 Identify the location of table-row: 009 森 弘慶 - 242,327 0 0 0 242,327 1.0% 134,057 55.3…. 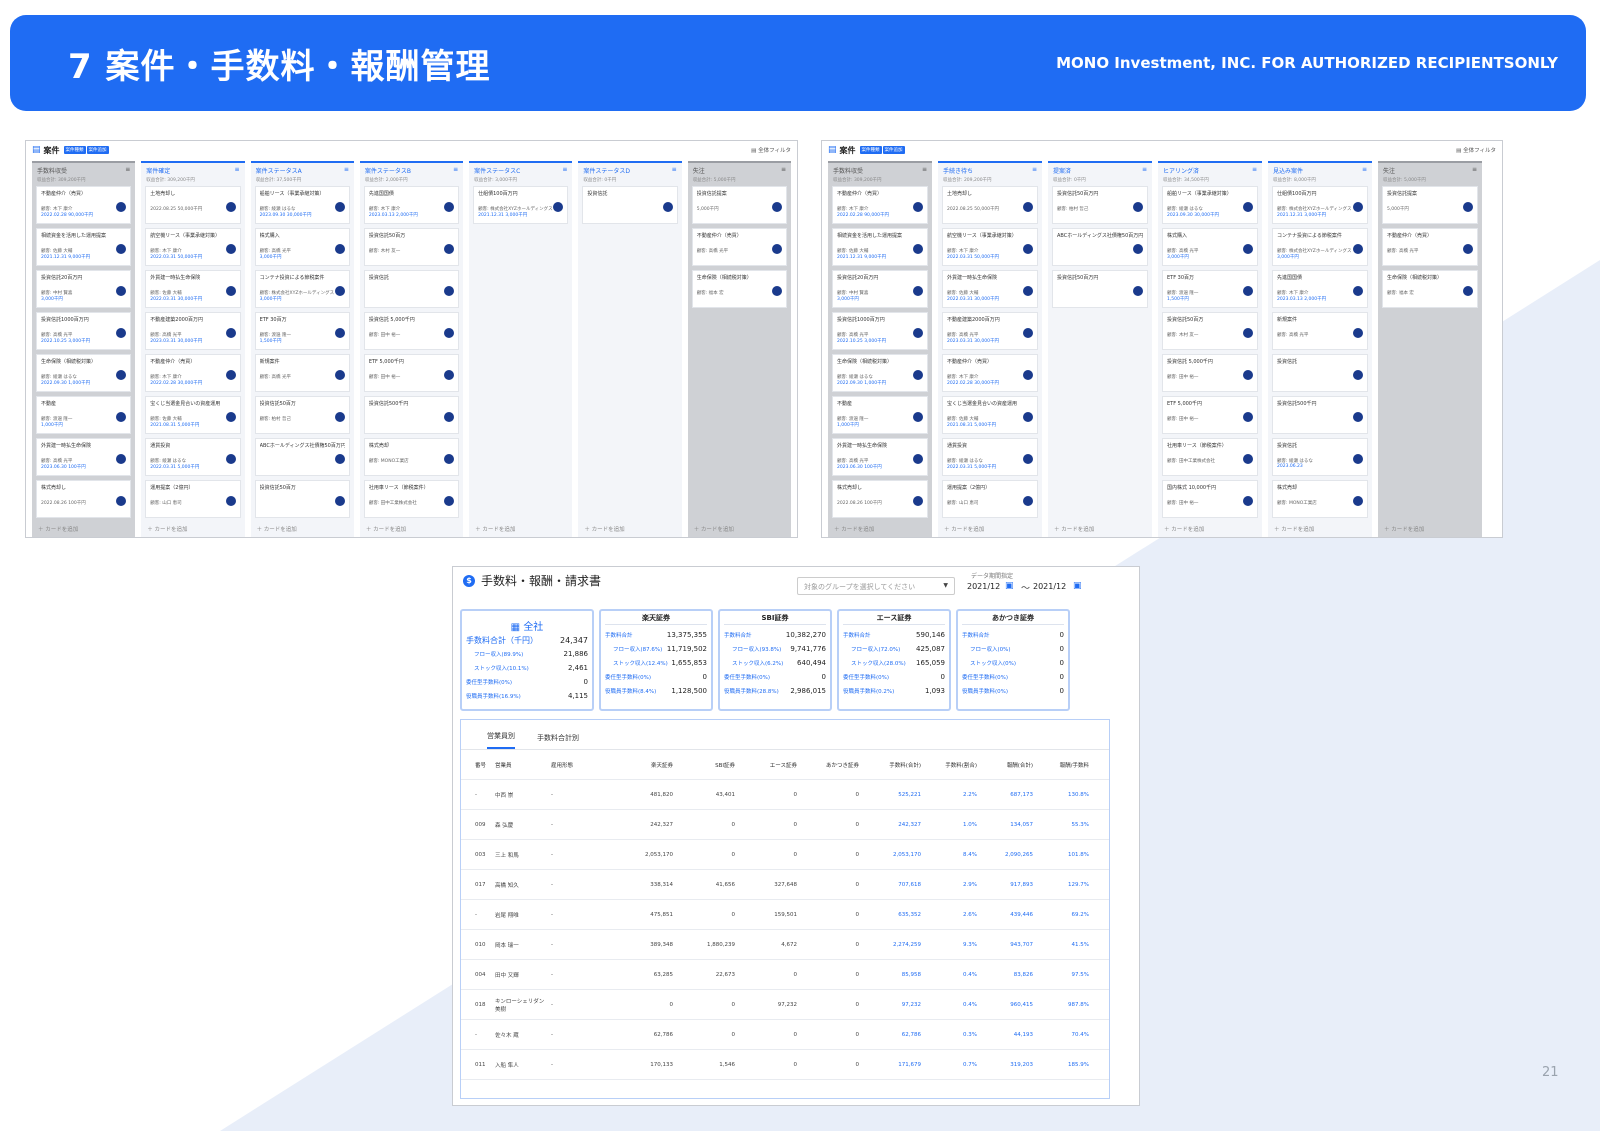
(785, 825).